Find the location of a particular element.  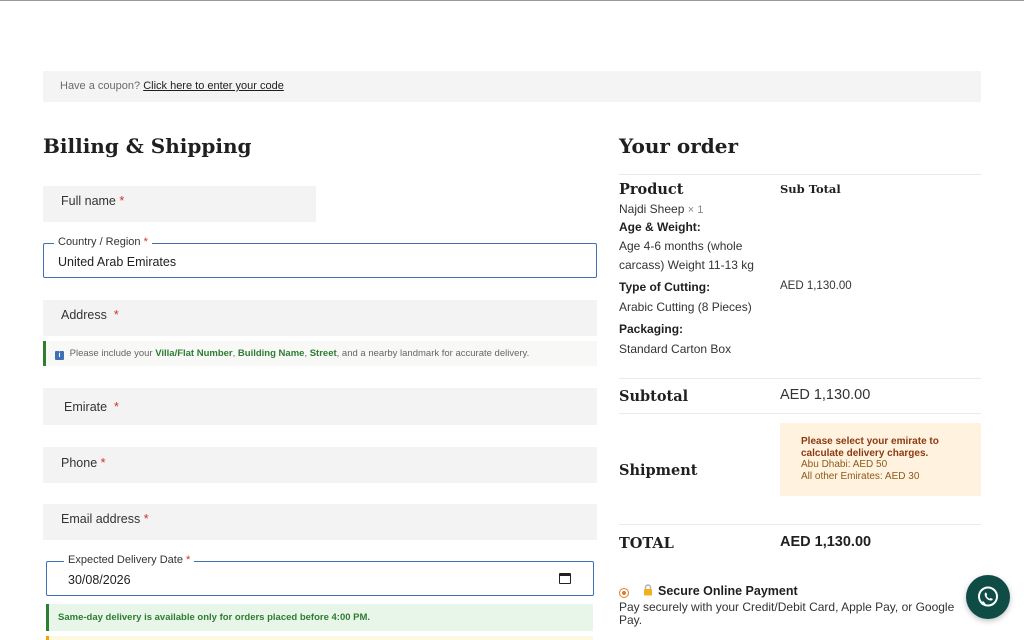

delivery-date-value: 30/08/2026 is located at coordinates (99, 580).